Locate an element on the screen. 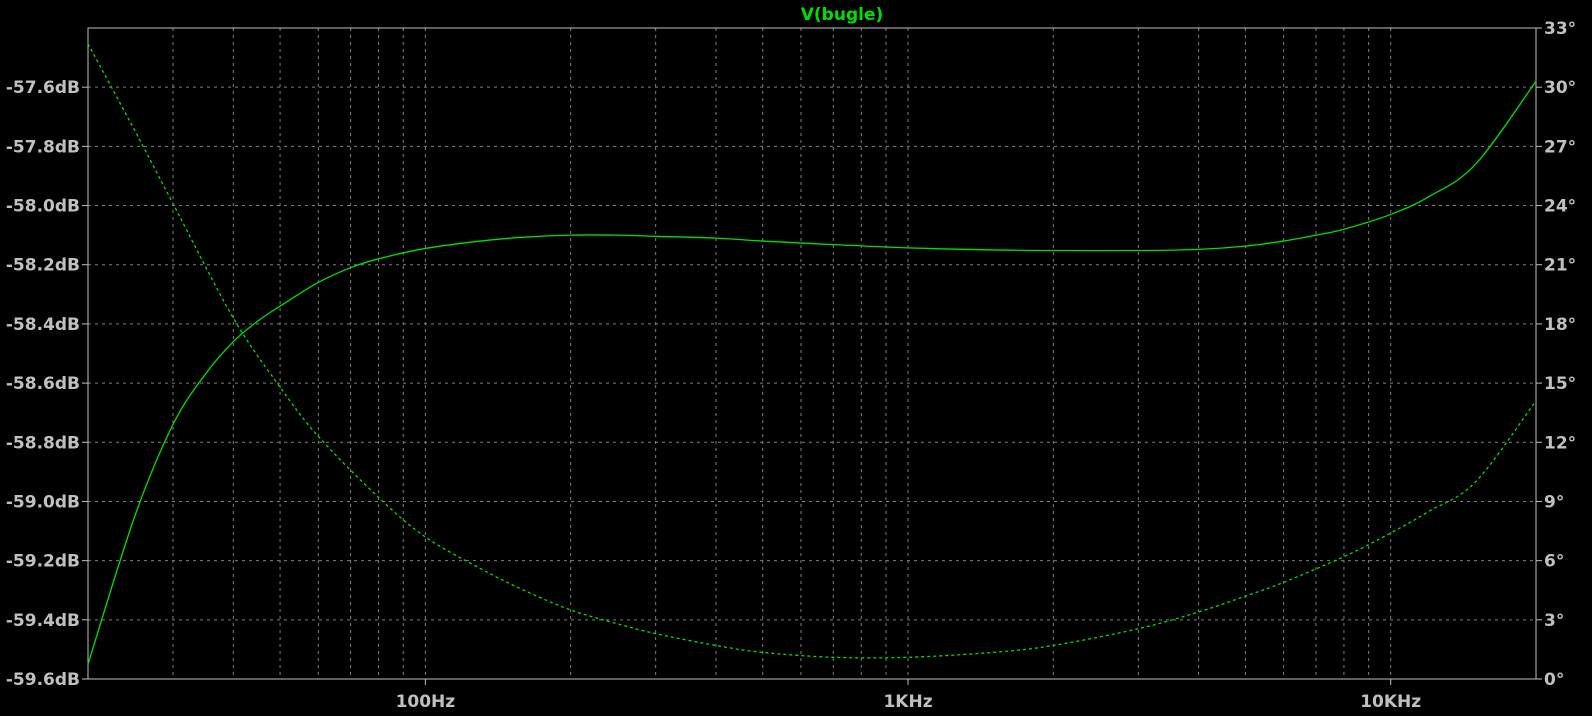 The width and height of the screenshot is (1592, 716). y-left-tick-label: -58.6dB is located at coordinates (43, 384).